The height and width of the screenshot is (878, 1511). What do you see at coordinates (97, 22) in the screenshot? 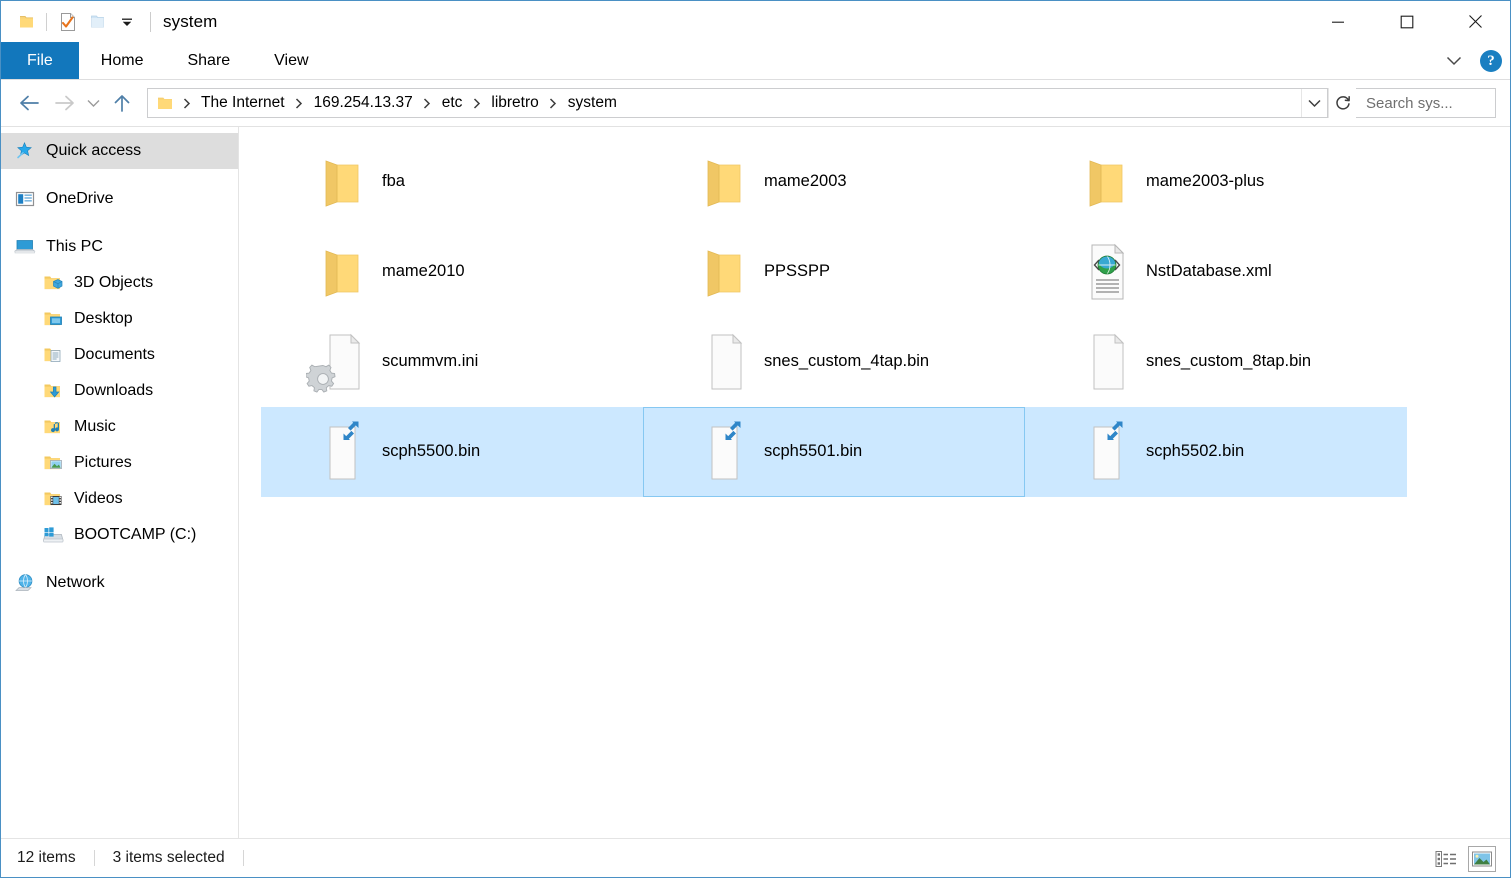
I see `new-folder-icon` at bounding box center [97, 22].